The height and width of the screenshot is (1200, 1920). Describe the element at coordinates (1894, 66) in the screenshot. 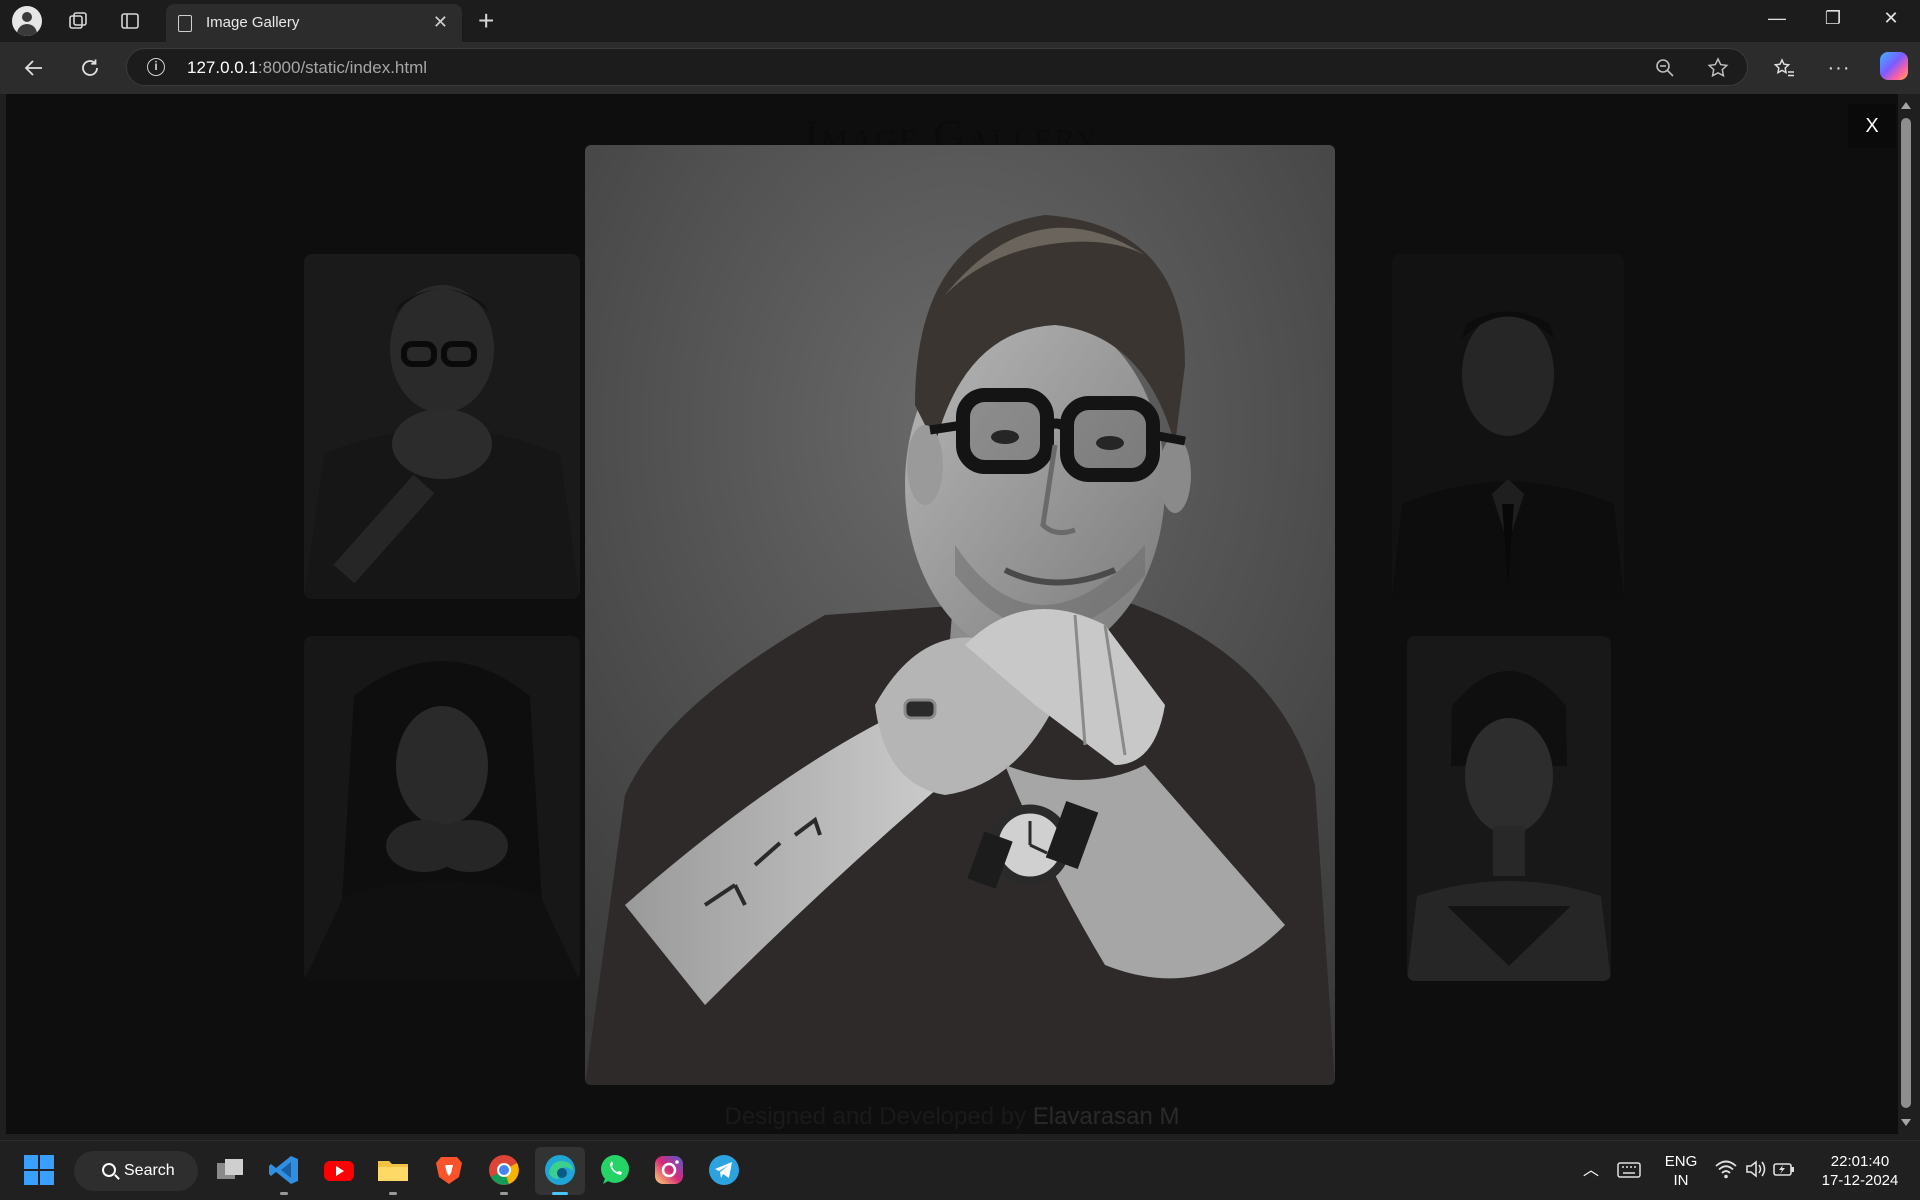

I see `copilot-icon` at that location.